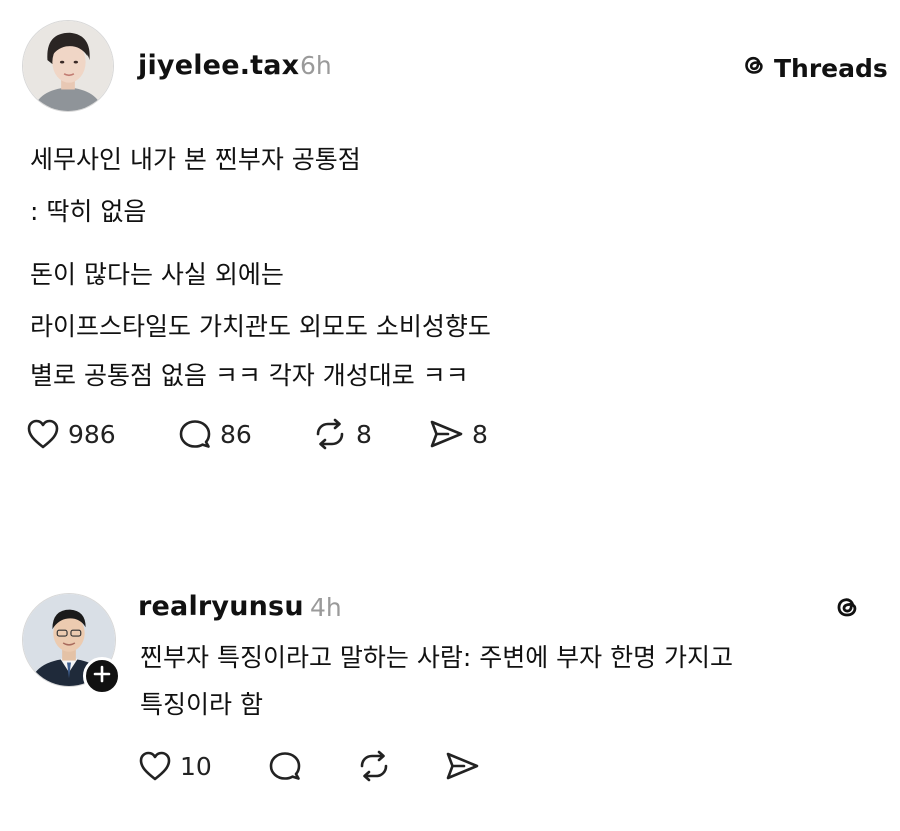 The height and width of the screenshot is (831, 900). I want to click on share-count: 8, so click(480, 434).